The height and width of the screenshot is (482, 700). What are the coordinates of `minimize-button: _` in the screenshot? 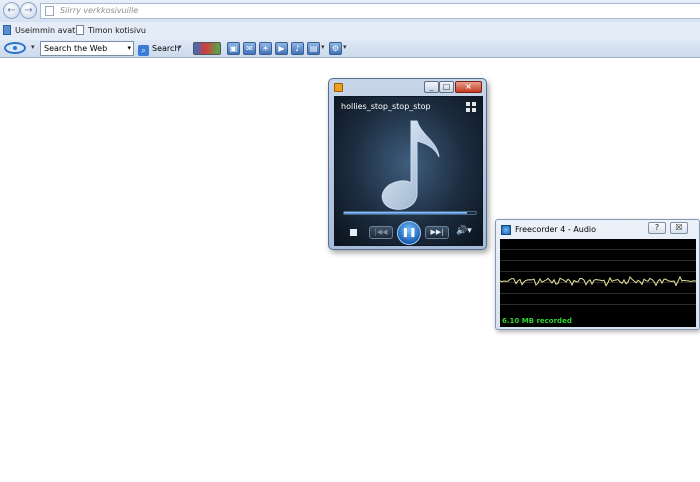 It's located at (431, 87).